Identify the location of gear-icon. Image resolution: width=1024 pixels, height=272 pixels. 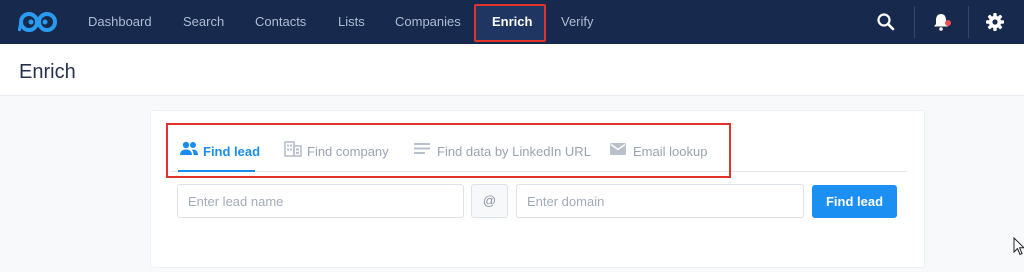
(995, 22).